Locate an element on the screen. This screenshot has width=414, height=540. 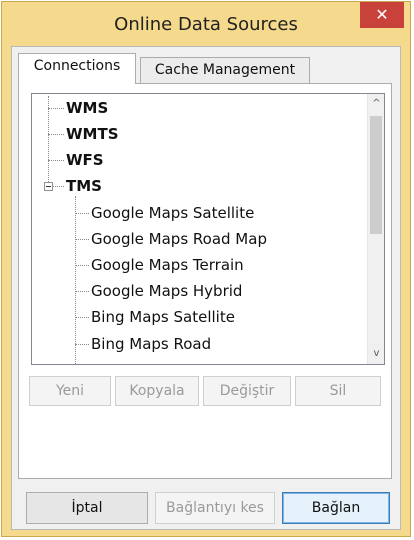
close-button: ✕ is located at coordinates (382, 15).